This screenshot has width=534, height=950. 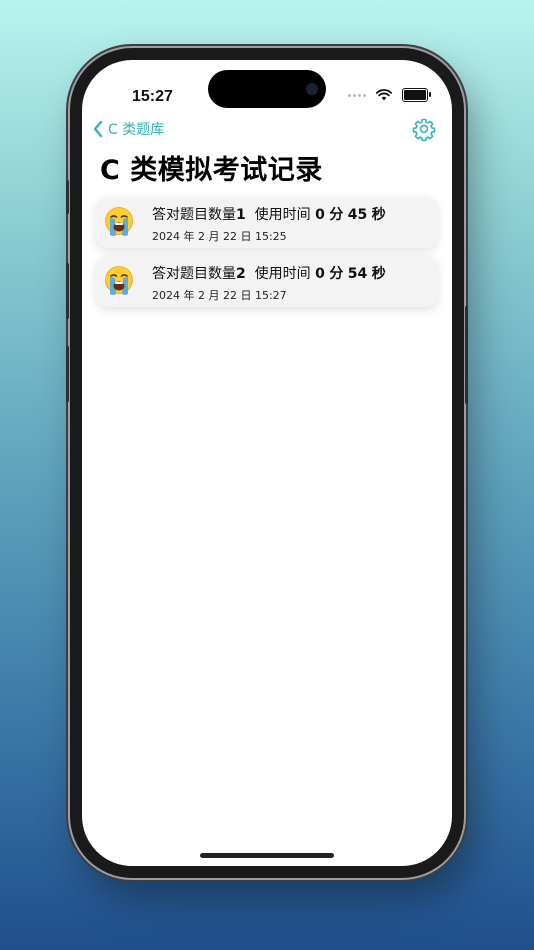 What do you see at coordinates (136, 130) in the screenshot?
I see `back-button-label: C 类题库` at bounding box center [136, 130].